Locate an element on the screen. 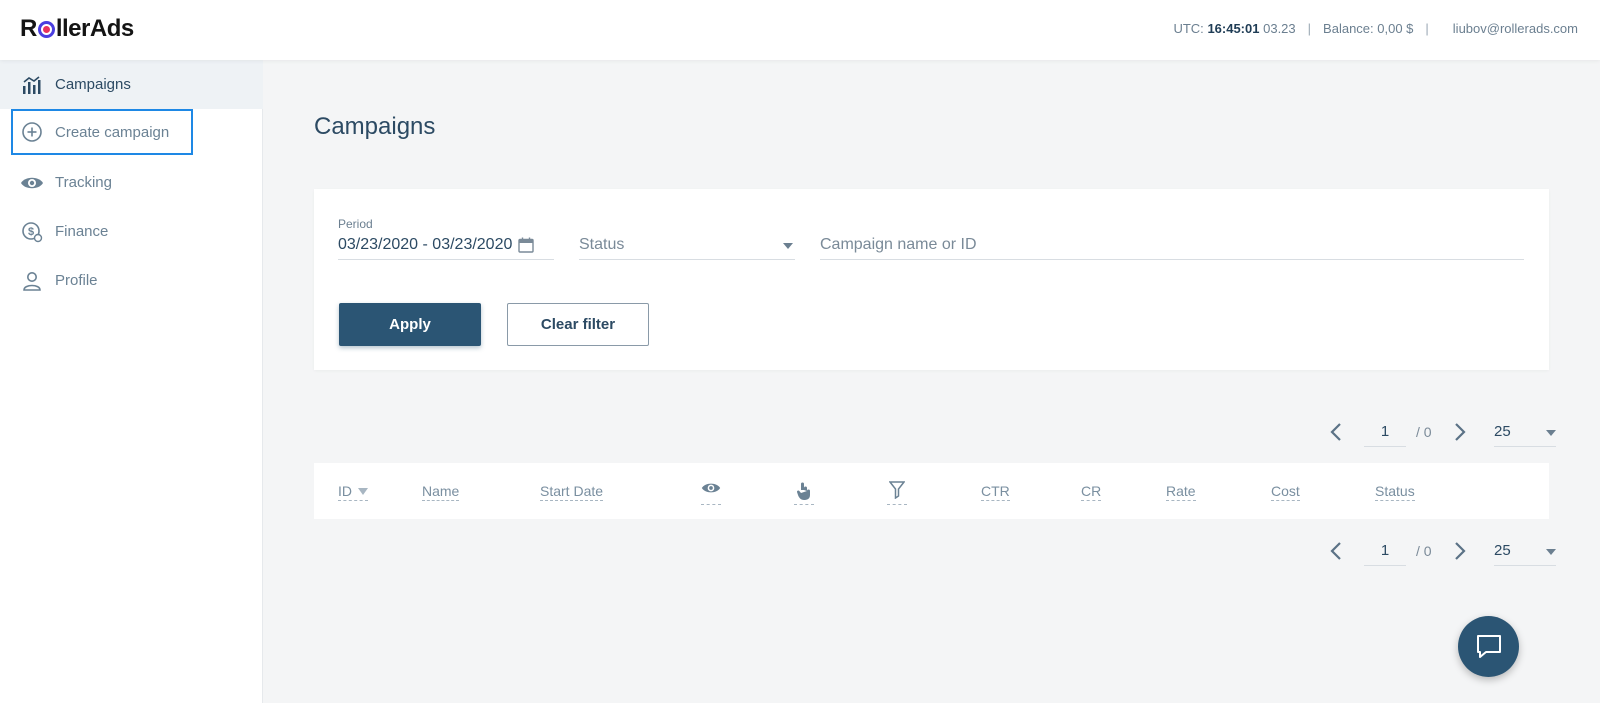 The width and height of the screenshot is (1600, 703). utc-date: 03.23 is located at coordinates (1279, 28).